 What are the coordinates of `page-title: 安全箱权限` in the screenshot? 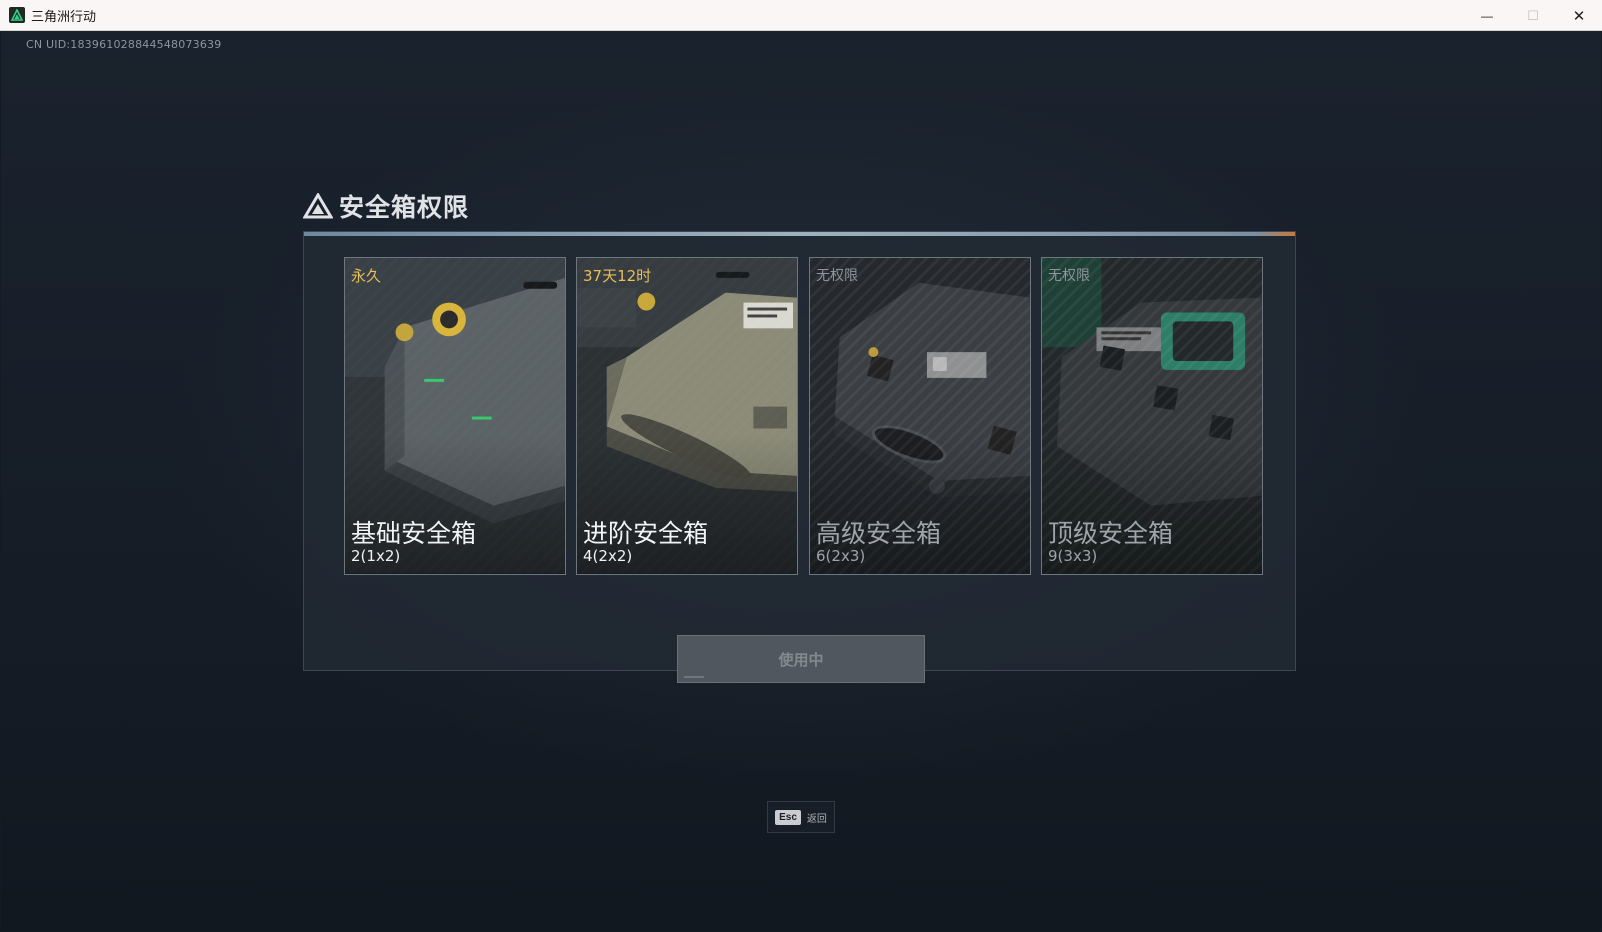 It's located at (404, 208).